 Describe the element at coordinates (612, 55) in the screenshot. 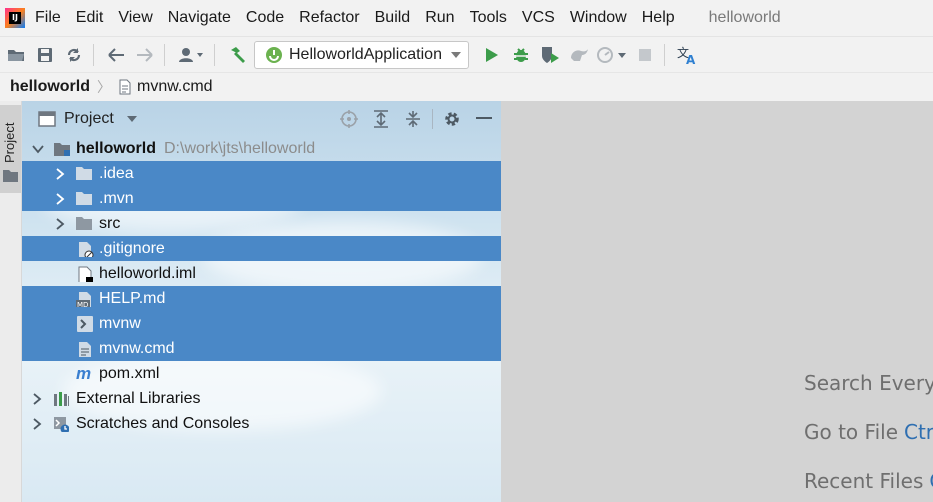

I see `run-dashboard-icon` at that location.